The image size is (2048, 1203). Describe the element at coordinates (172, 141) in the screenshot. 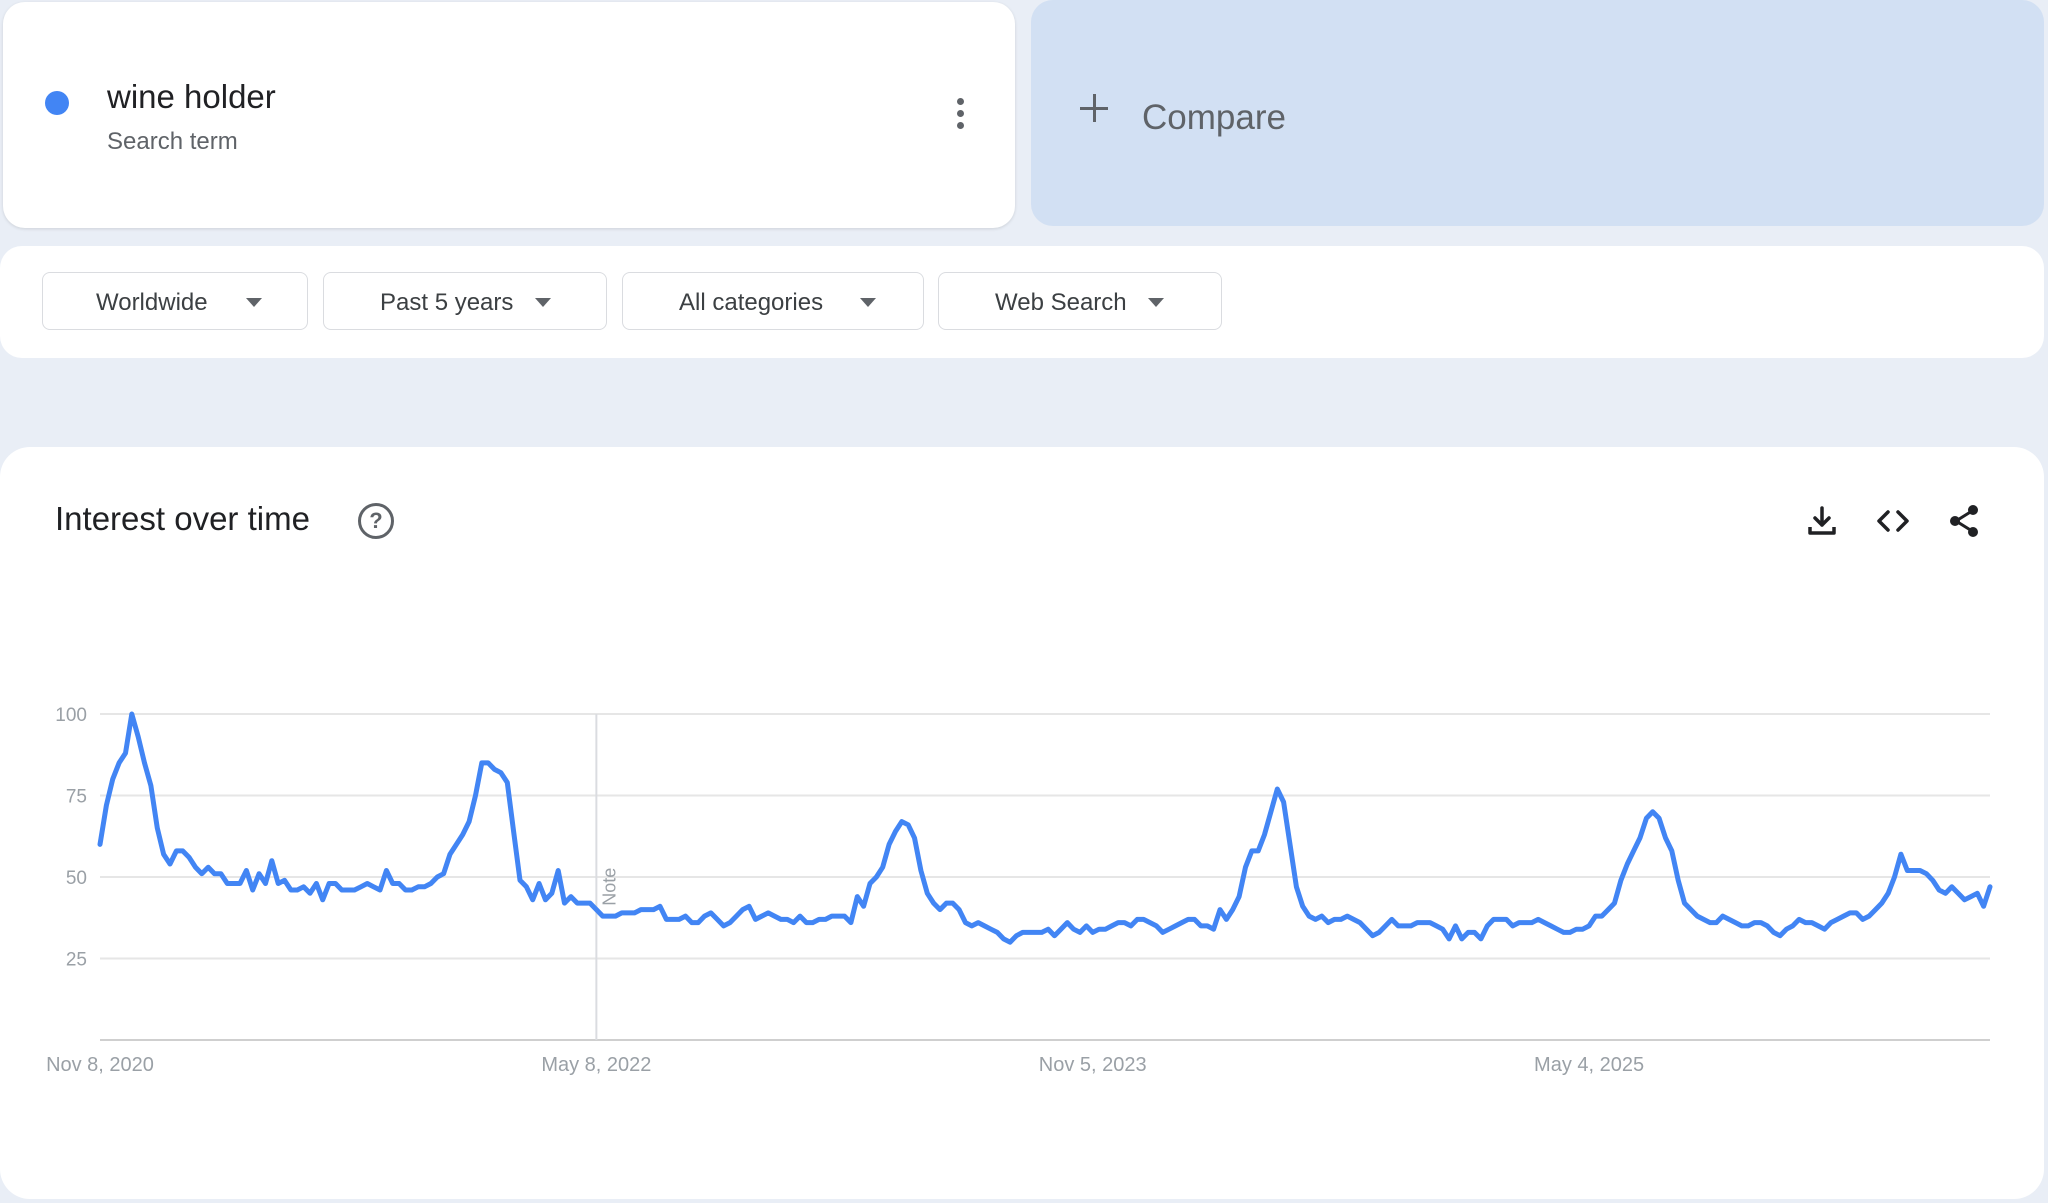

I see `search-term-type: Search term` at that location.